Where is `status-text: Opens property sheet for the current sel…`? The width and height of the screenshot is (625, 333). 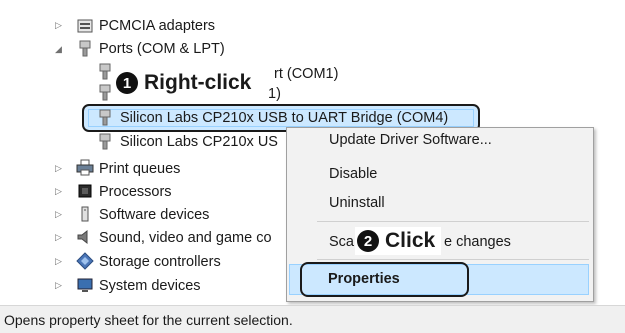
status-text: Opens property sheet for the current sel… is located at coordinates (148, 319).